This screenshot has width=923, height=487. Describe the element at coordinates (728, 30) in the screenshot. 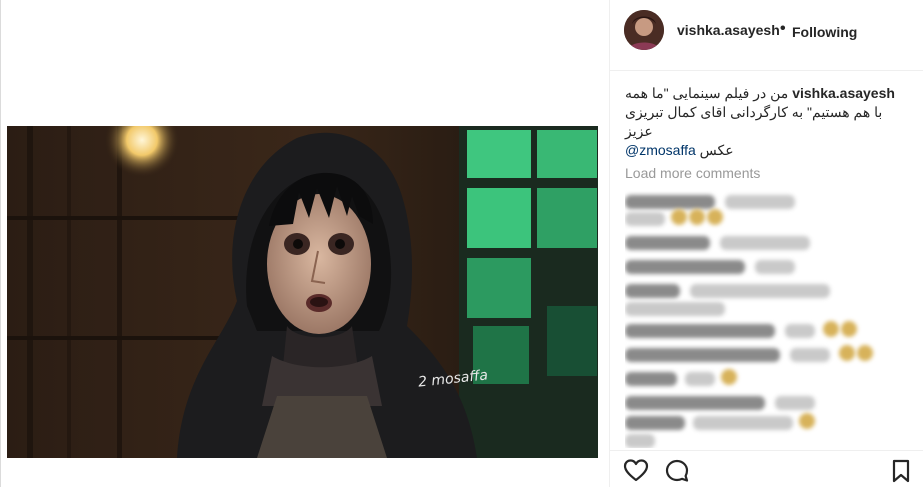

I see `header-username: vishka.asayesh` at that location.